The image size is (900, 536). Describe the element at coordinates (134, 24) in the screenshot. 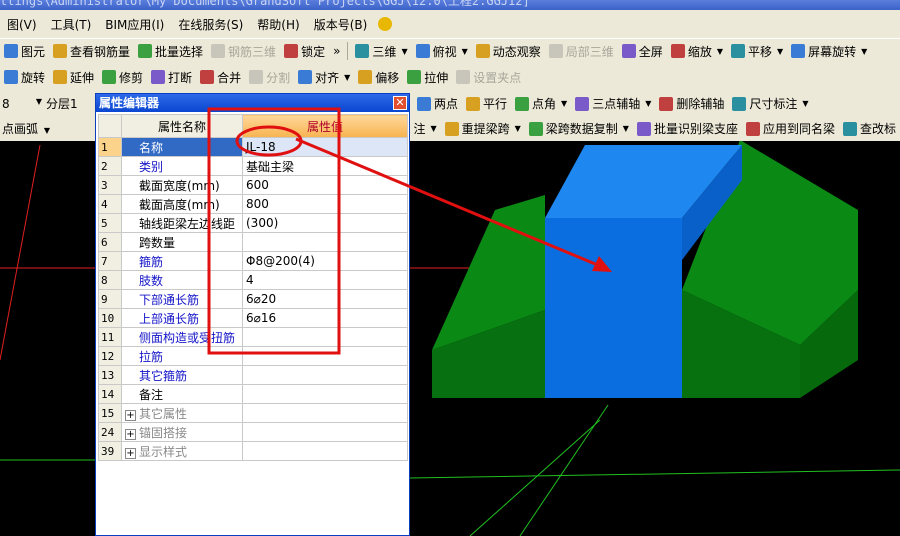

I see `menu-item-2: BIM应用(I)` at that location.